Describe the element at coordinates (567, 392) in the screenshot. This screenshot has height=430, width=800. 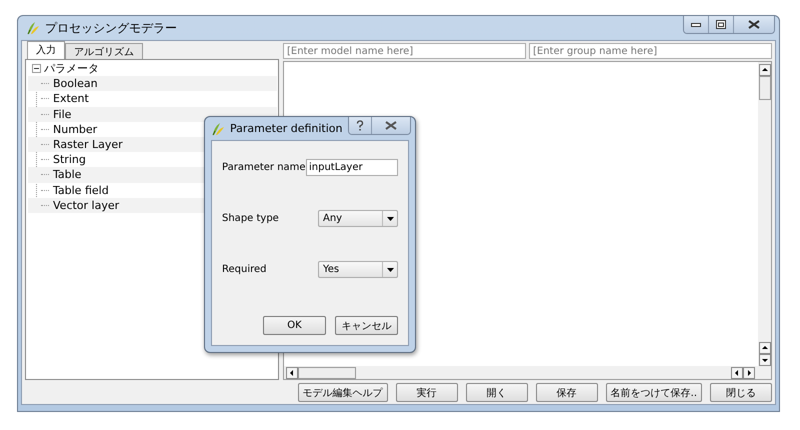
I see `button: 保存` at that location.